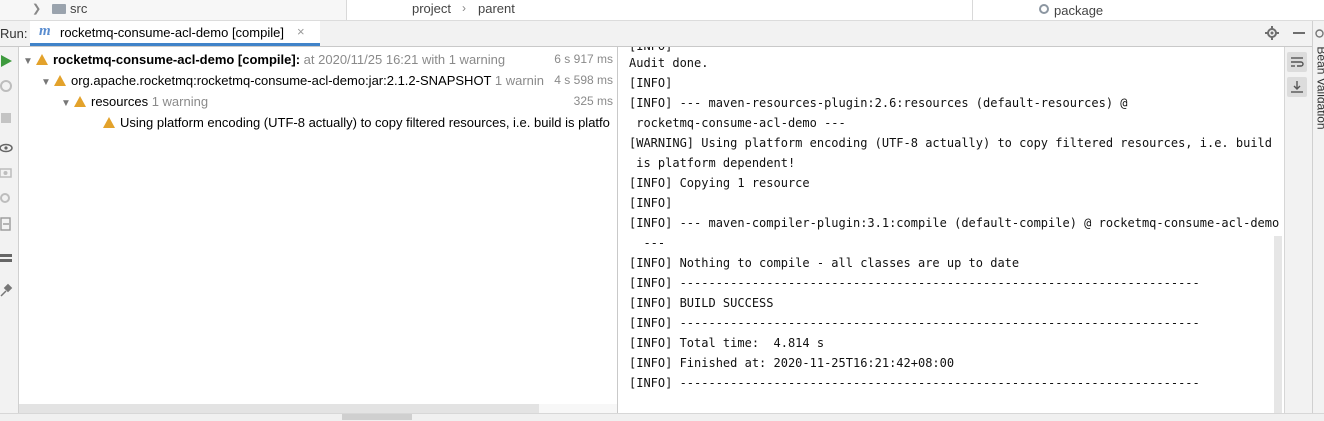 This screenshot has width=1324, height=421. I want to click on bean-validation-icon, so click(1319, 33).